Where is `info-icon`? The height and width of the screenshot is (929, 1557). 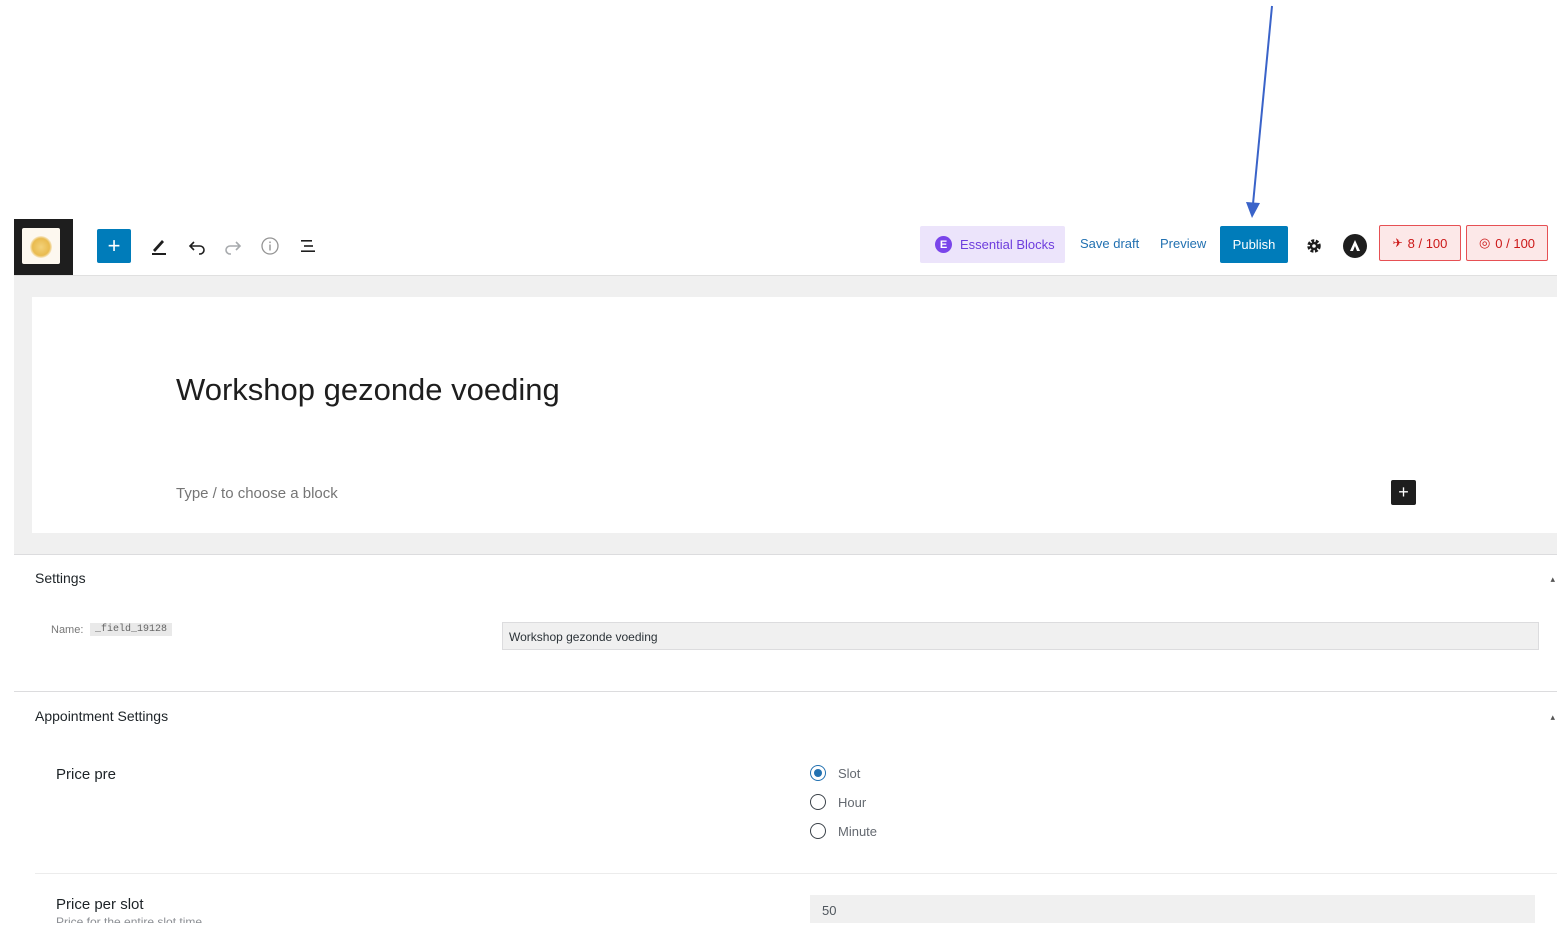
info-icon is located at coordinates (270, 246).